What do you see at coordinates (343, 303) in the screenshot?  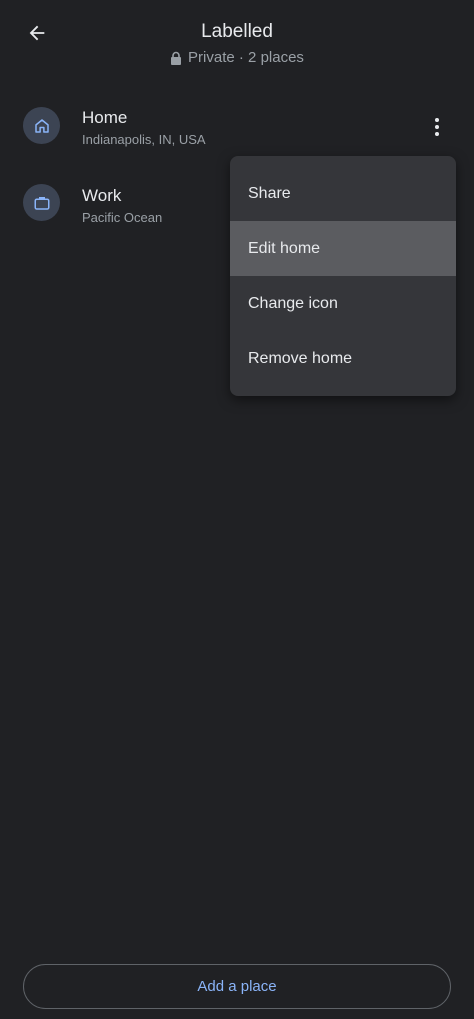 I see `menu-item-change-icon: Change icon` at bounding box center [343, 303].